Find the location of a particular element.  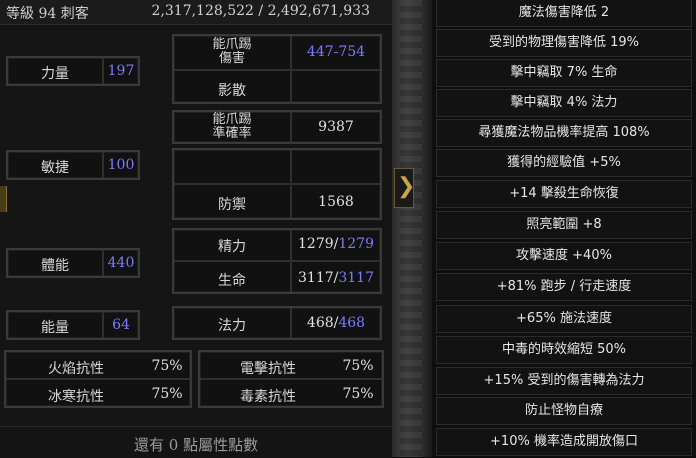

character-header: 等級 94 刺客 2,317,128,522 / 2,492,671,933 is located at coordinates (196, 12).